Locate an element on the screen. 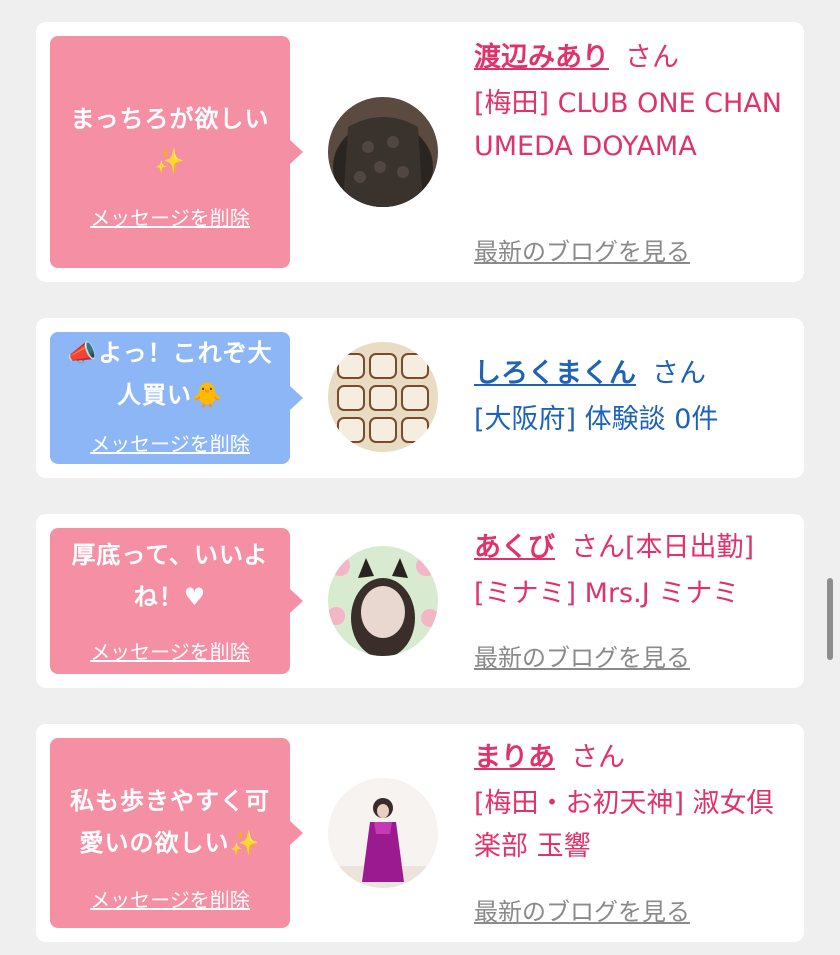  shop-name: [ミナミ] Mrs.J ミナミ is located at coordinates (607, 593).